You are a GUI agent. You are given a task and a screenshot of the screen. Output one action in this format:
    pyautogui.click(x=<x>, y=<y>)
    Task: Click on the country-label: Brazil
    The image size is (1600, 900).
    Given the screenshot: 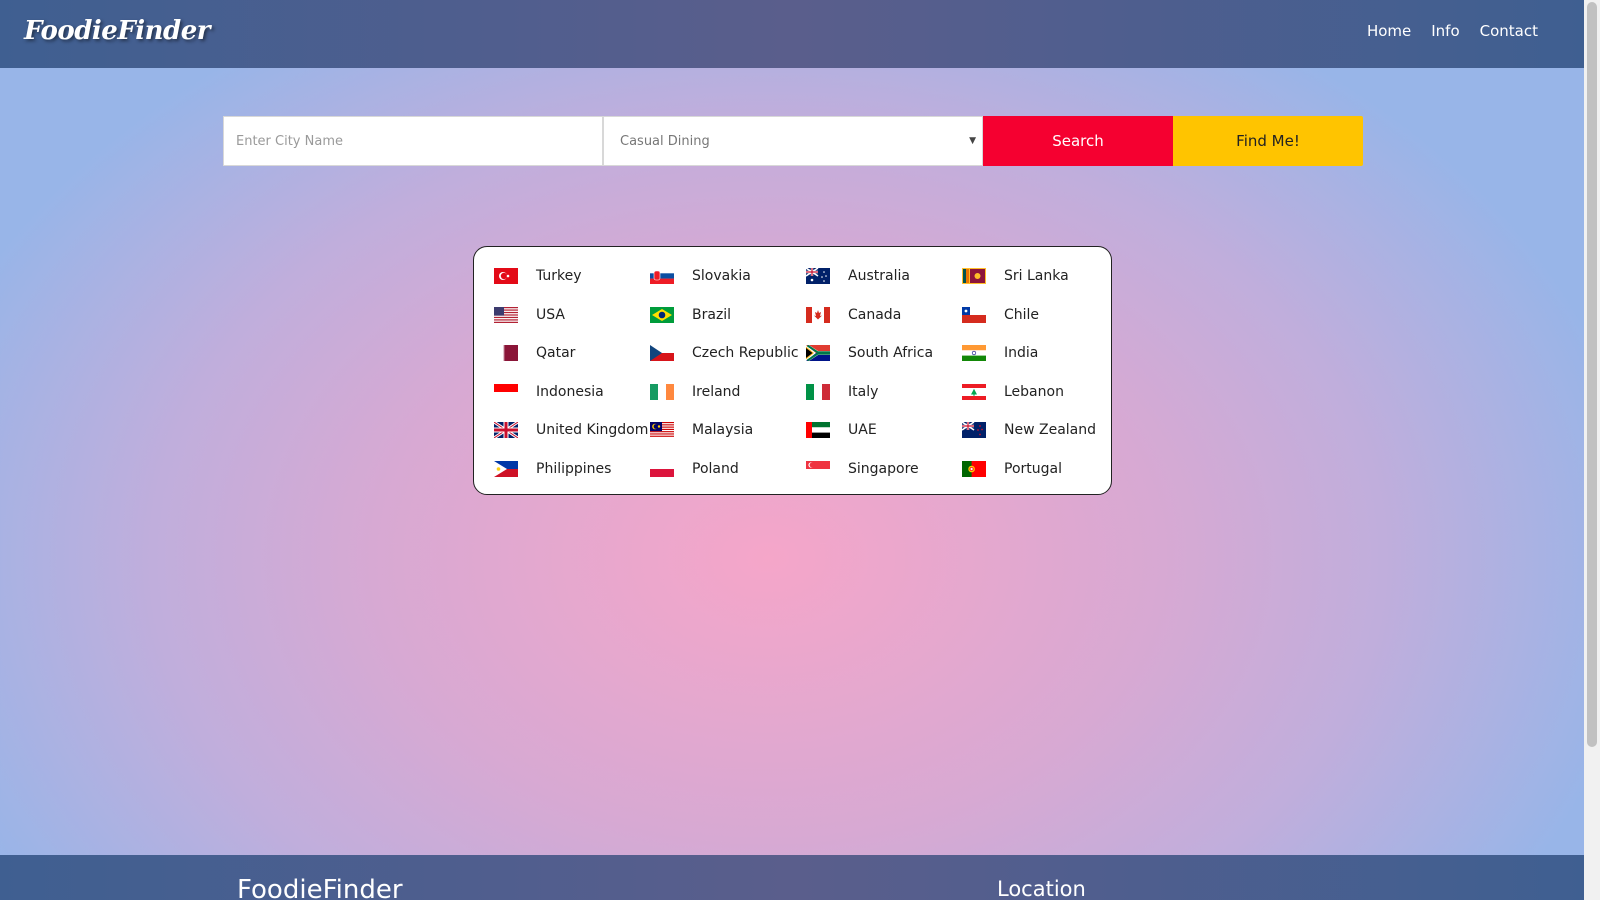 What is the action you would take?
    pyautogui.click(x=712, y=314)
    